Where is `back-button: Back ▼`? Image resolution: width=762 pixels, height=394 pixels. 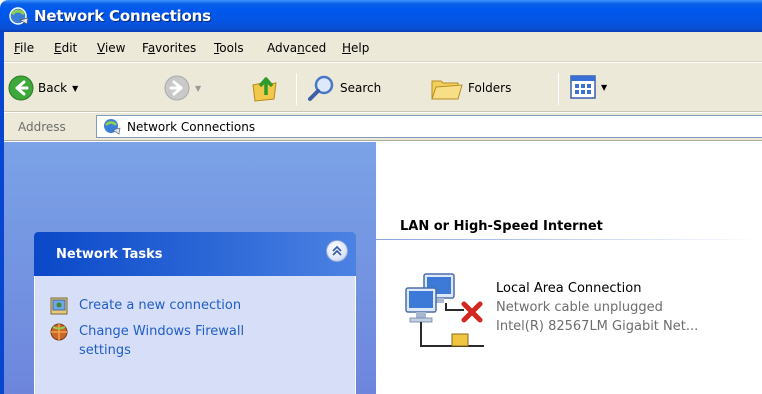
back-button: Back ▼ is located at coordinates (43, 88).